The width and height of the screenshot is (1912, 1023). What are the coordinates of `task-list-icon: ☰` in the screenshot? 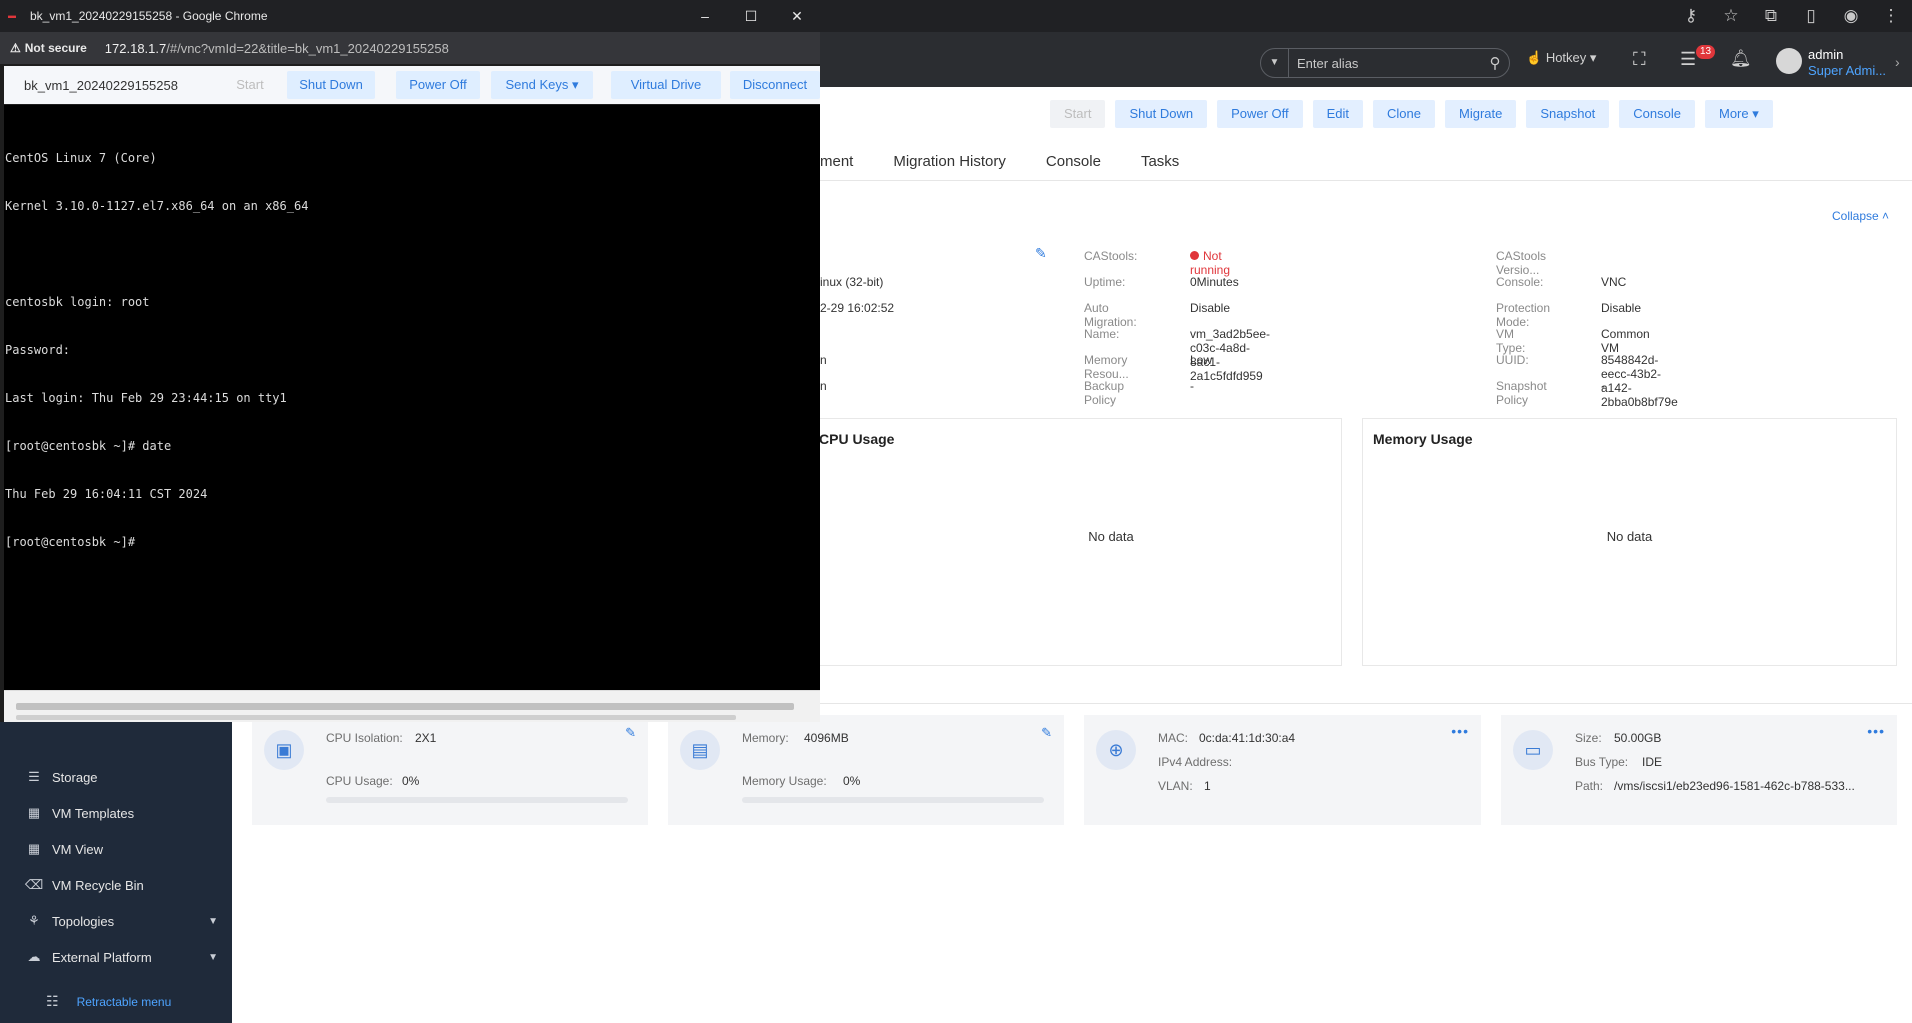 It's located at (1688, 59).